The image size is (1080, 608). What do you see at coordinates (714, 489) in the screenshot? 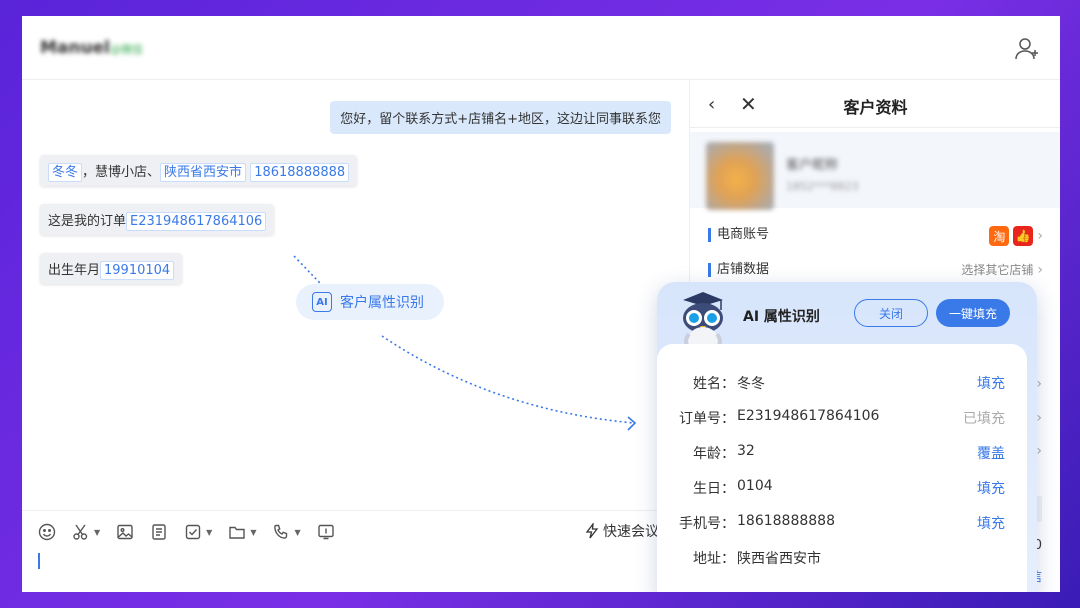
I see `field-key: 生日：` at bounding box center [714, 489].